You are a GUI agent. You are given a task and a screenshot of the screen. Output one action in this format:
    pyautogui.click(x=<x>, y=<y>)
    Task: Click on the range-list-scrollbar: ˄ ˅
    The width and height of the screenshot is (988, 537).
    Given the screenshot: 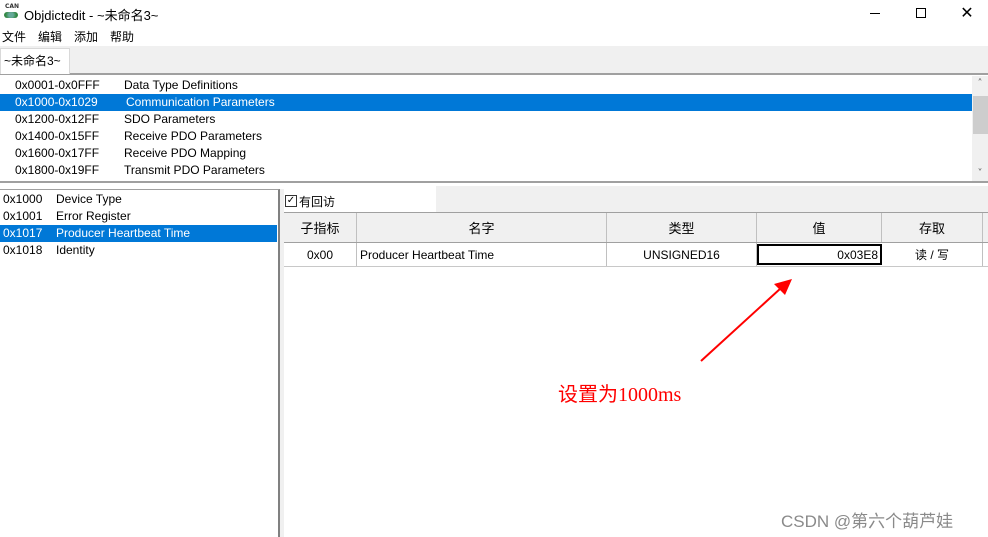 What is the action you would take?
    pyautogui.click(x=980, y=128)
    